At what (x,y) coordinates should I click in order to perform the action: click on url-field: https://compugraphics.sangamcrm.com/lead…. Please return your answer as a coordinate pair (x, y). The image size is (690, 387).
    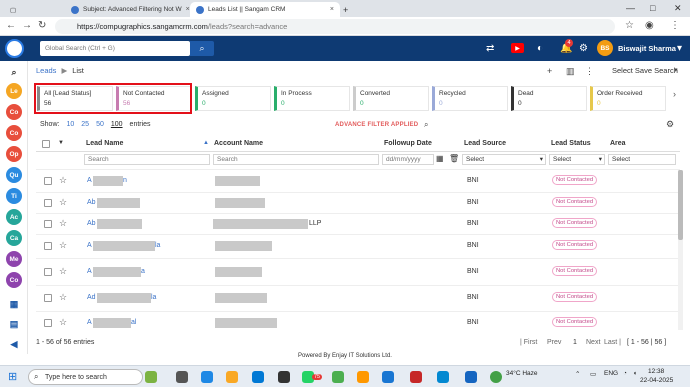
    Looking at the image, I should click on (335, 26).